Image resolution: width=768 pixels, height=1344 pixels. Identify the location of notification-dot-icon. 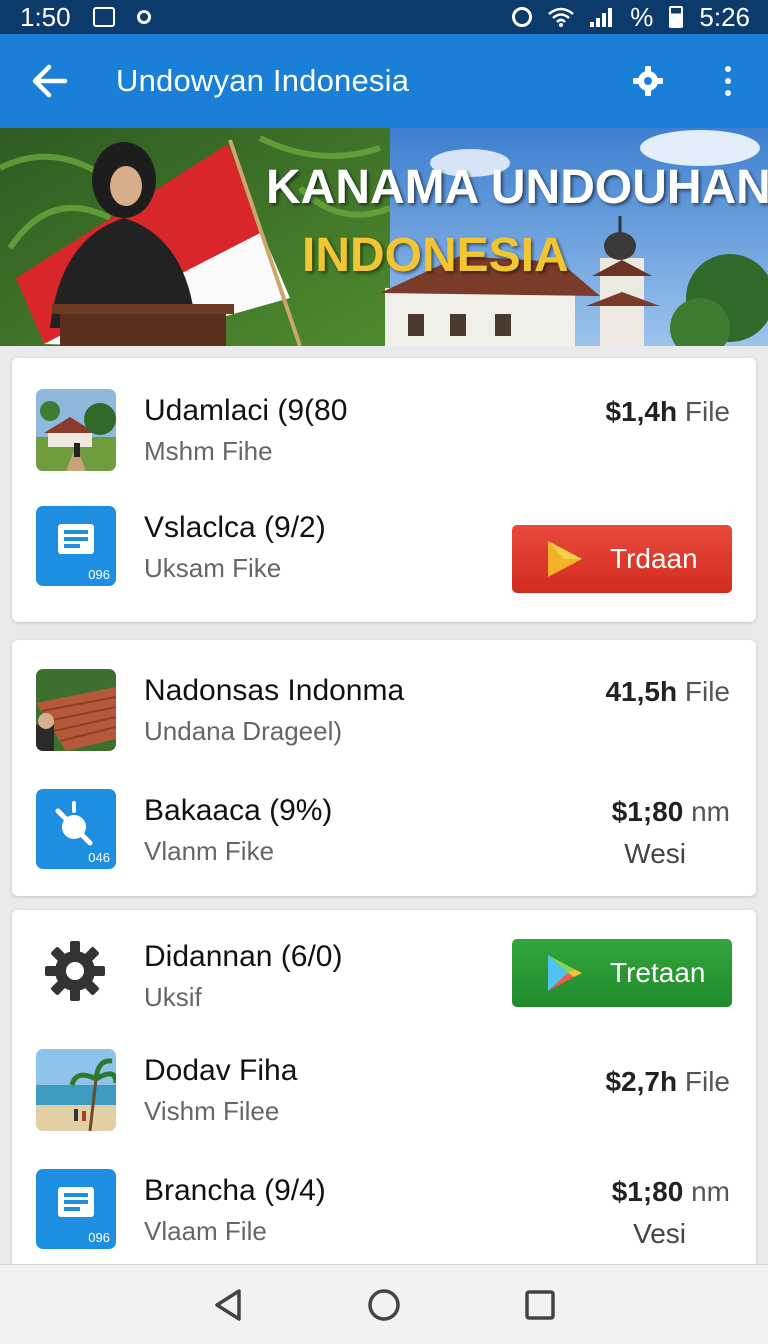
(143, 17).